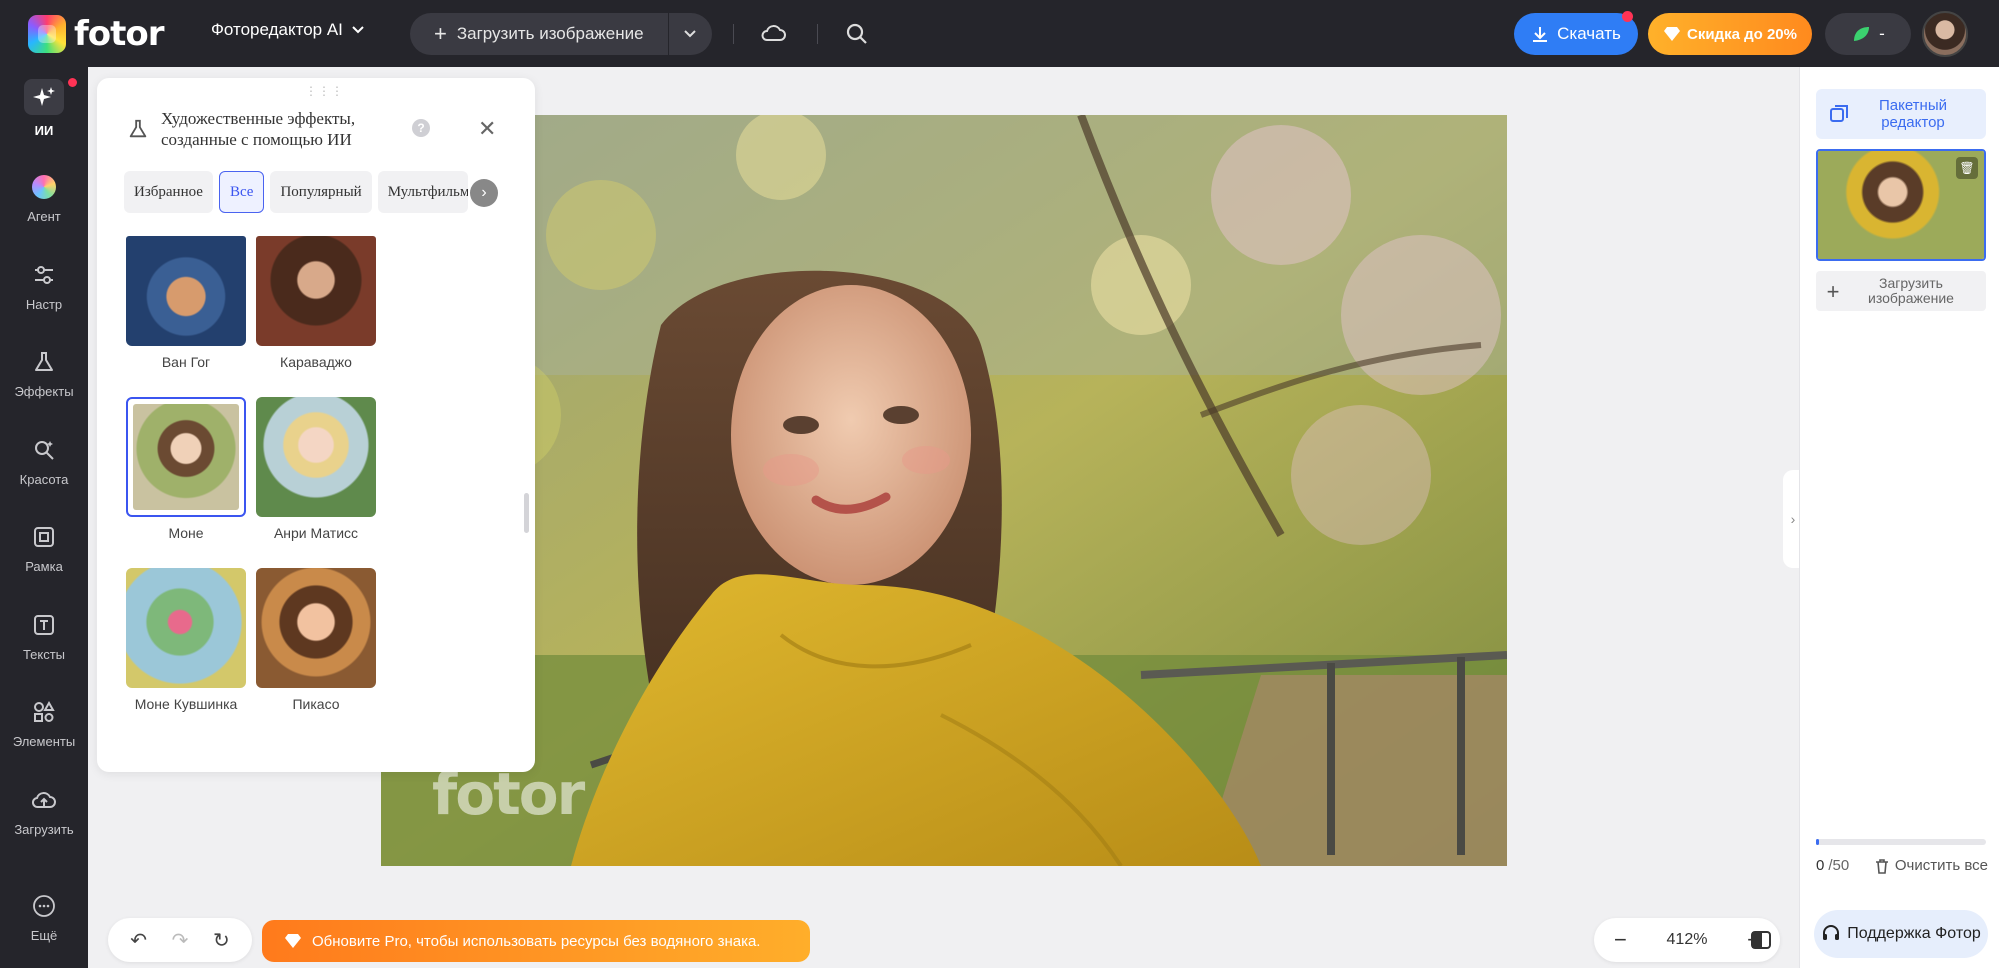 The image size is (1999, 968). Describe the element at coordinates (440, 33) in the screenshot. I see `plus-icon: +` at that location.